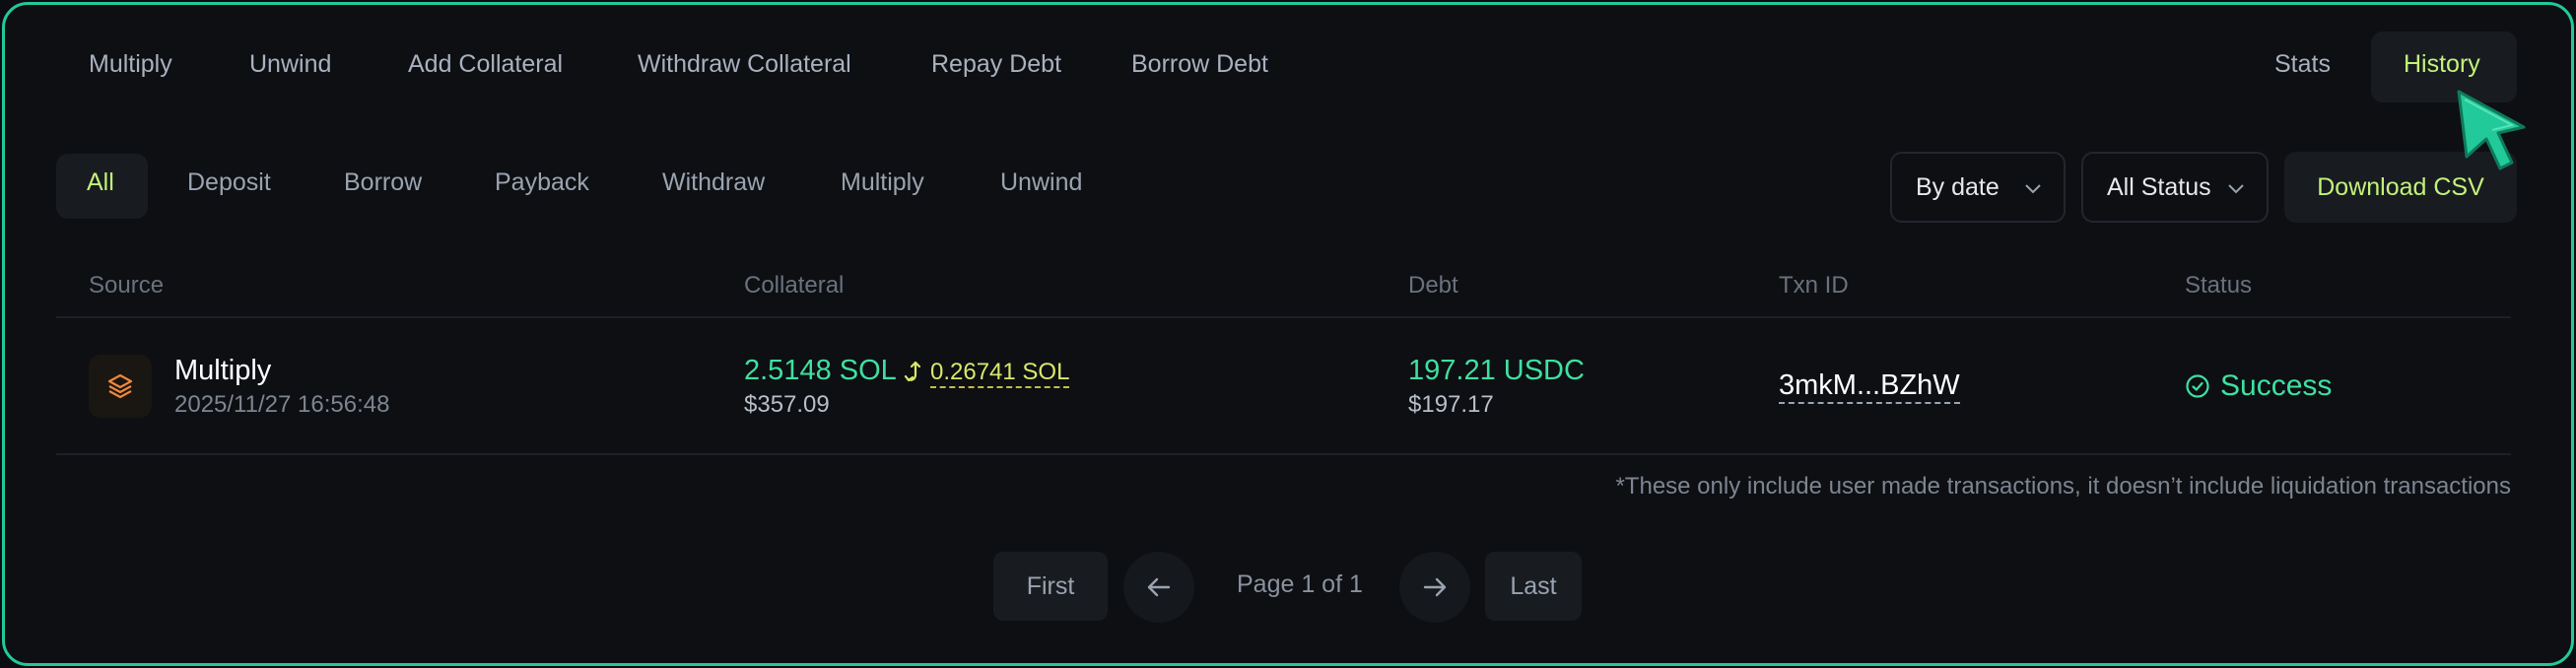 The width and height of the screenshot is (2576, 668). What do you see at coordinates (2276, 385) in the screenshot?
I see `row-status: Success` at bounding box center [2276, 385].